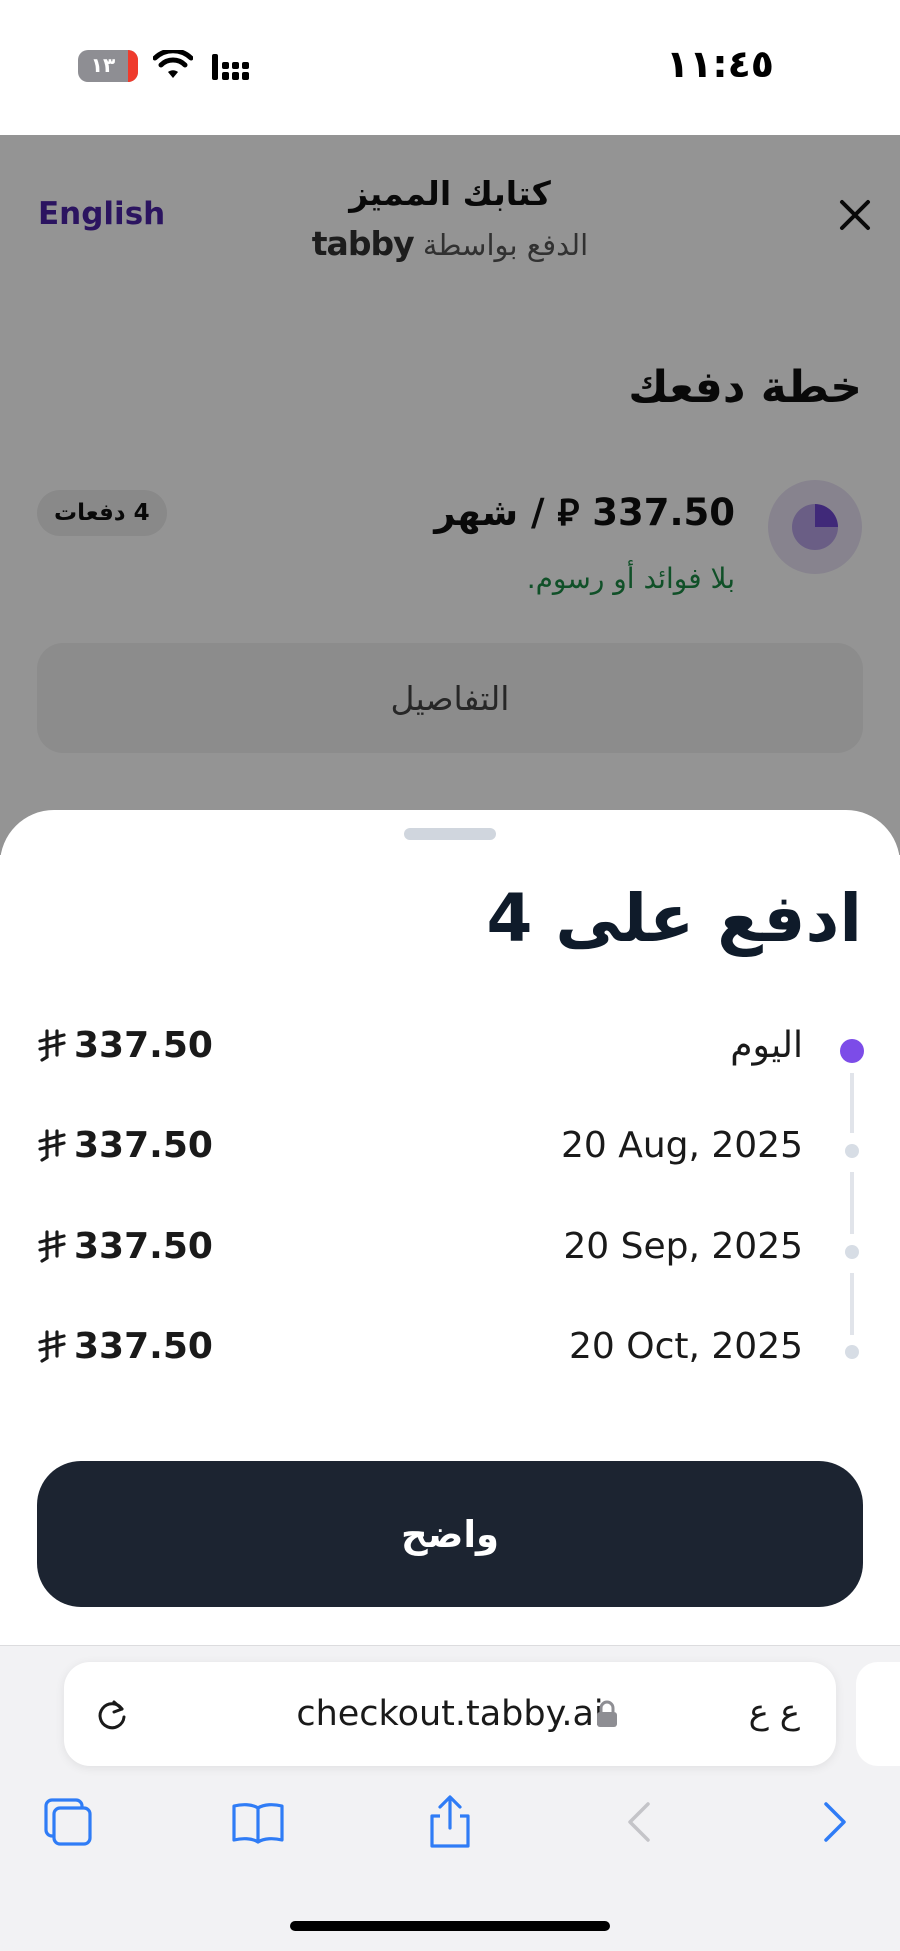 The width and height of the screenshot is (900, 1951). Describe the element at coordinates (258, 1822) in the screenshot. I see `bookmarks-icon` at that location.